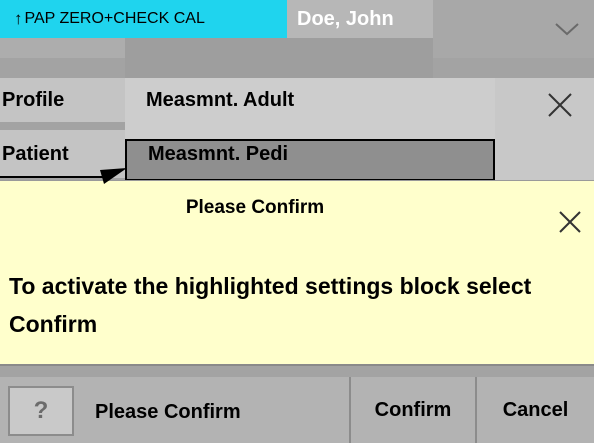  I want to click on bottom-bar-title: Please Confirm, so click(168, 412).